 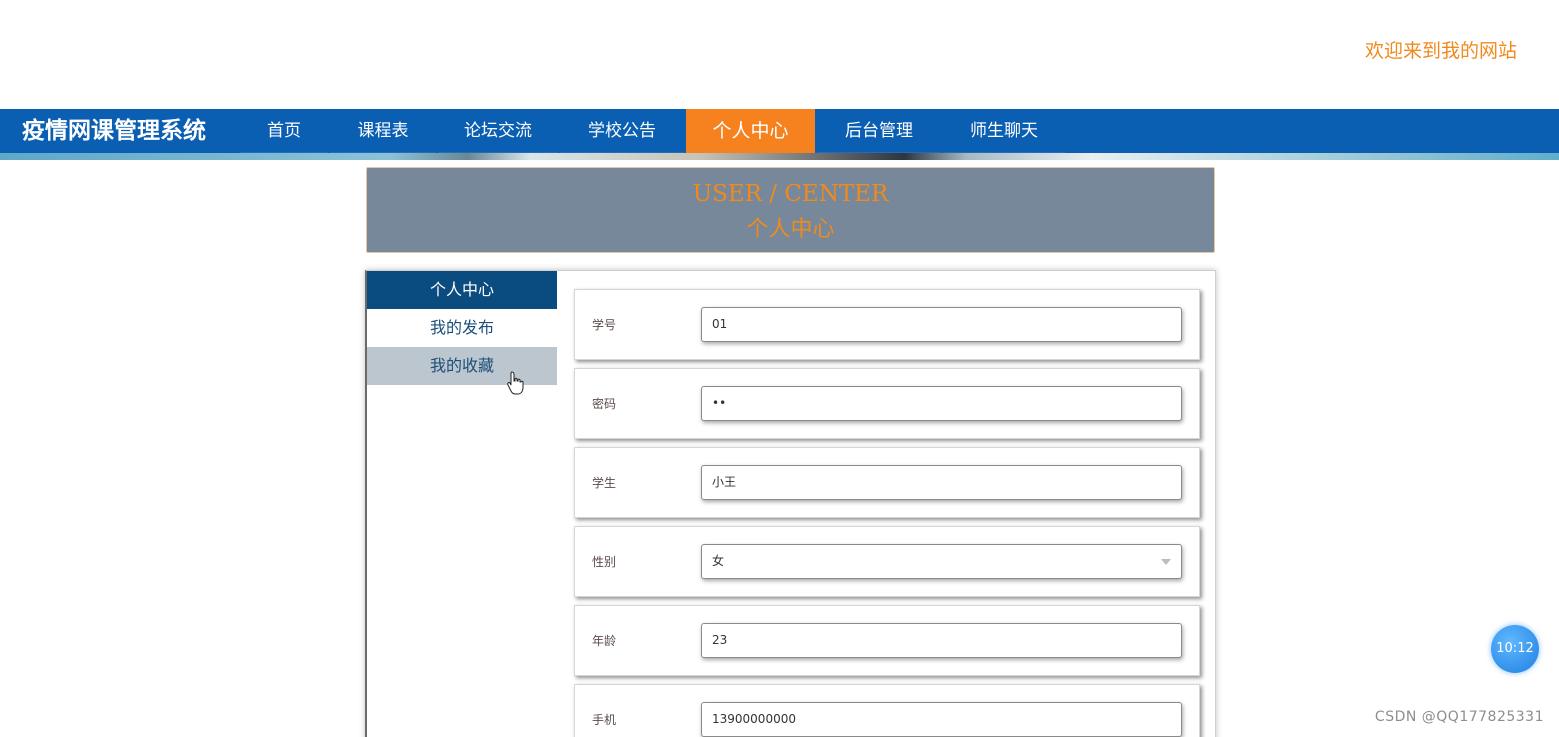 What do you see at coordinates (941, 640) in the screenshot?
I see `age-input: 23` at bounding box center [941, 640].